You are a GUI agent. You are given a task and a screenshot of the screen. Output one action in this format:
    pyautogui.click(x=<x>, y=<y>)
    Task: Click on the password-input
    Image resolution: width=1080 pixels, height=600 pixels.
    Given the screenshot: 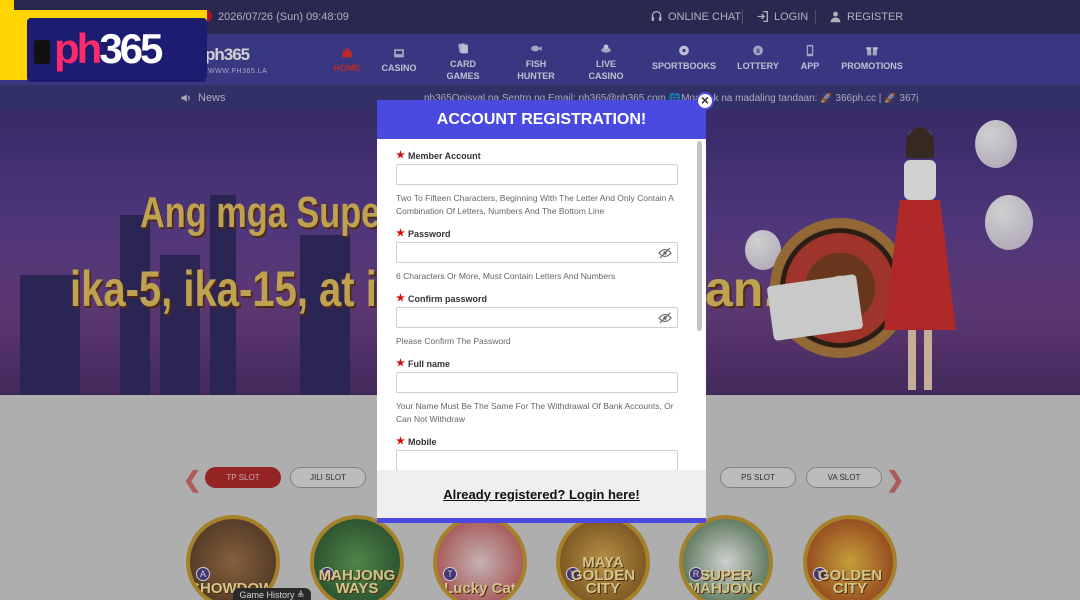 What is the action you would take?
    pyautogui.click(x=537, y=252)
    